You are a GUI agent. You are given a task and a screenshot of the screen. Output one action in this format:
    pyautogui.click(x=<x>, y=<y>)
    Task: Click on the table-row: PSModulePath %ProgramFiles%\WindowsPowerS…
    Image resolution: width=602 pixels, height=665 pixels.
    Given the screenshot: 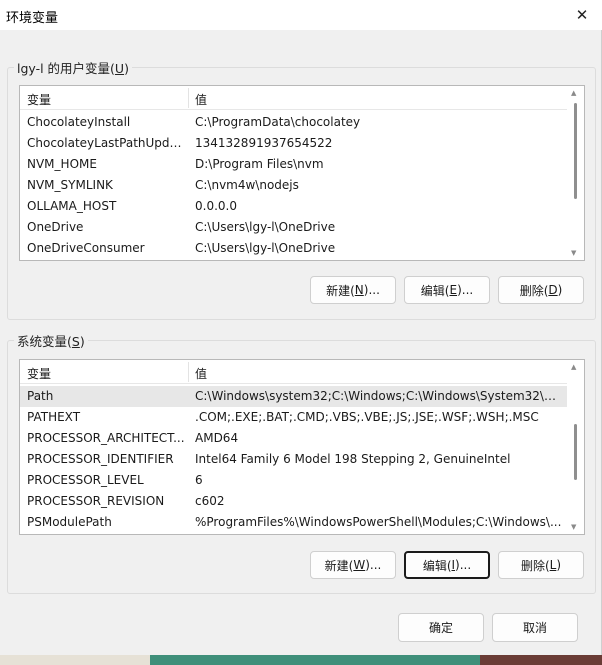 What is the action you would take?
    pyautogui.click(x=294, y=522)
    